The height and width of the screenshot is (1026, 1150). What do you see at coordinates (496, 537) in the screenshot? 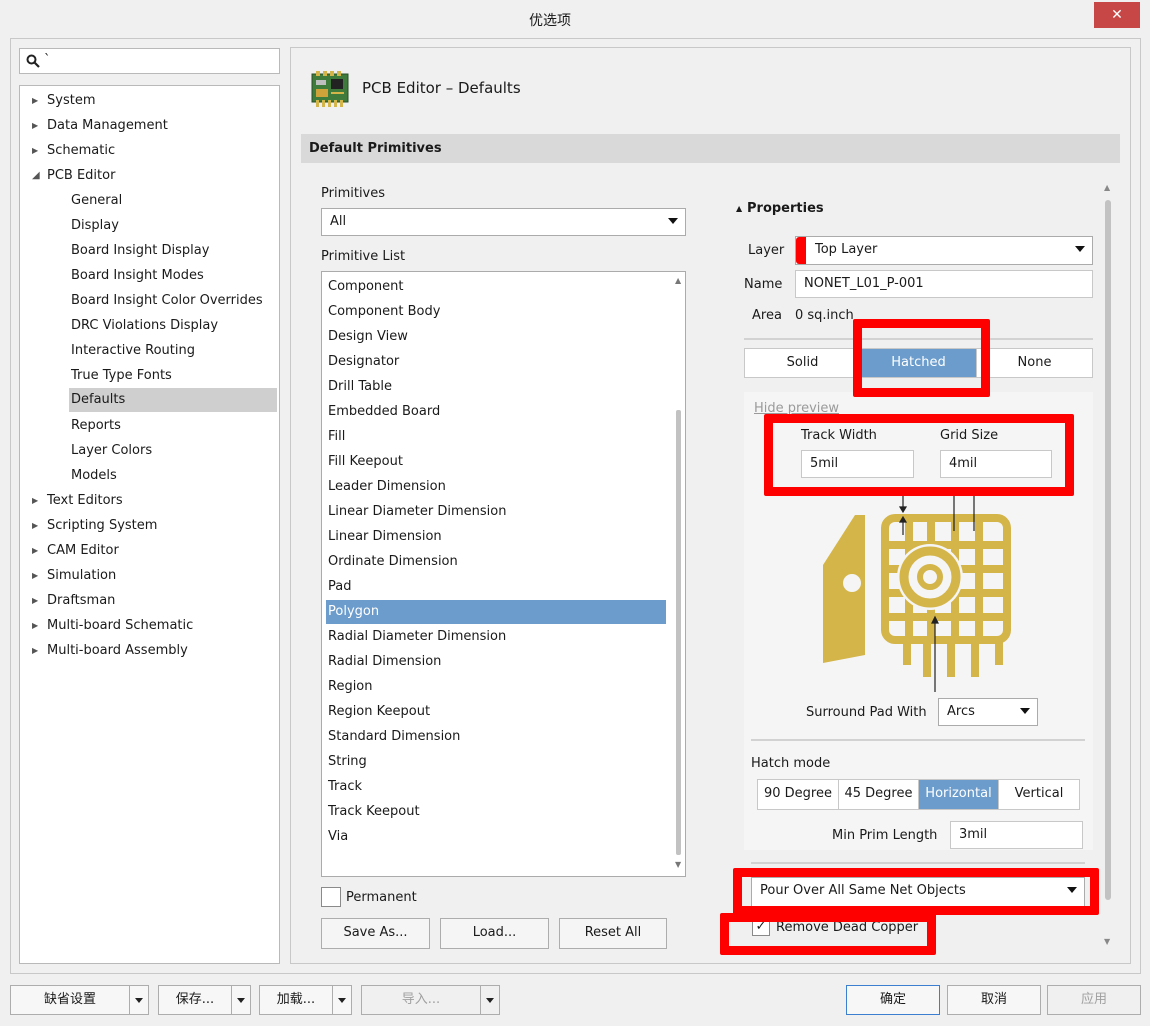
I see `list-item: Linear Dimension` at bounding box center [496, 537].